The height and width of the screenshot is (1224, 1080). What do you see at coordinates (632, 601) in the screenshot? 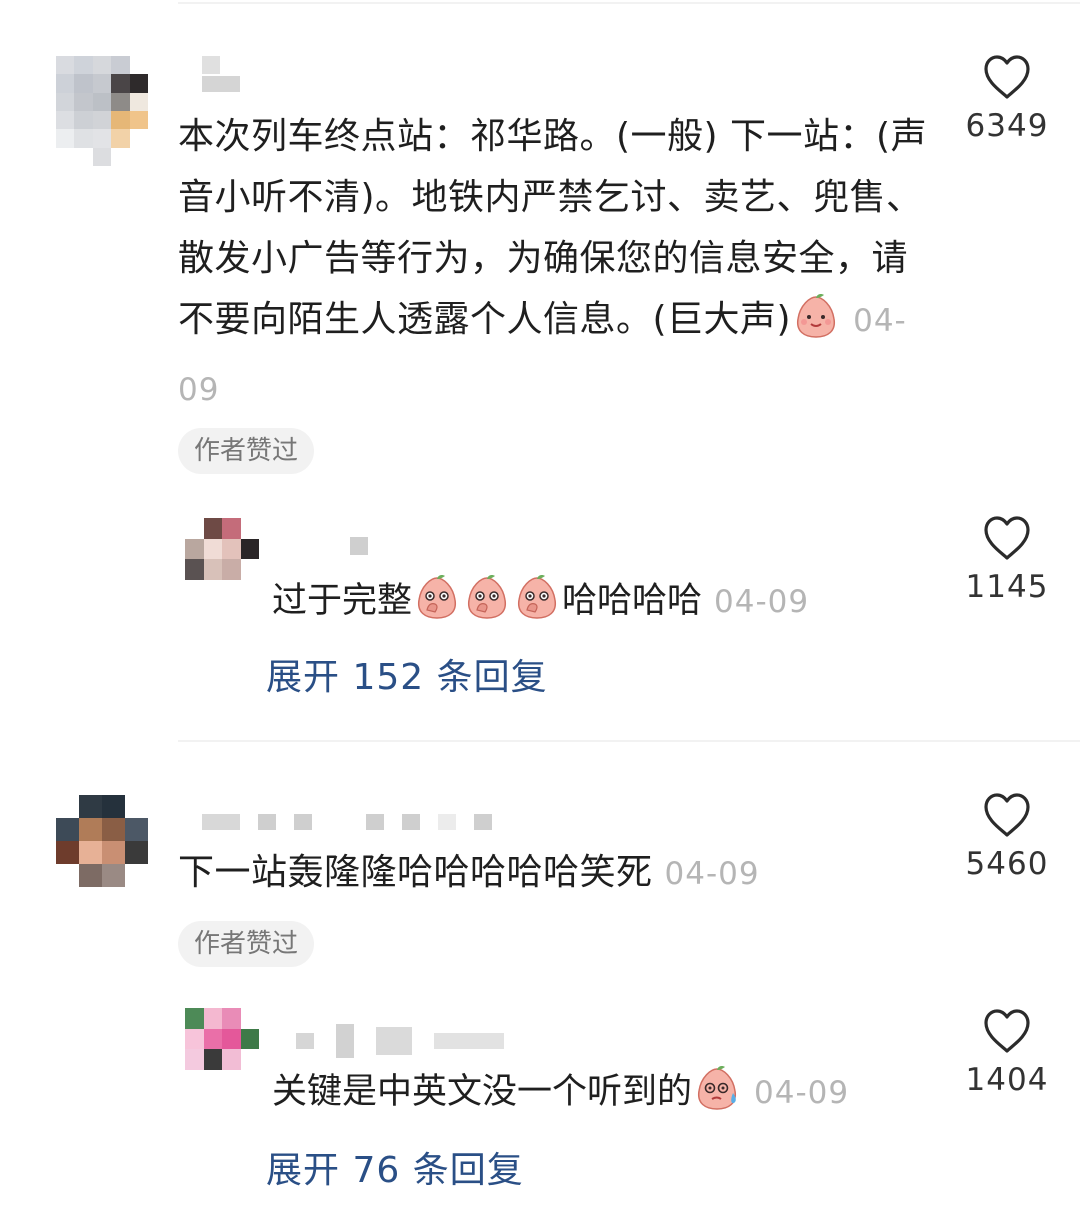
I see `reply-body-after: 哈哈哈哈` at bounding box center [632, 601].